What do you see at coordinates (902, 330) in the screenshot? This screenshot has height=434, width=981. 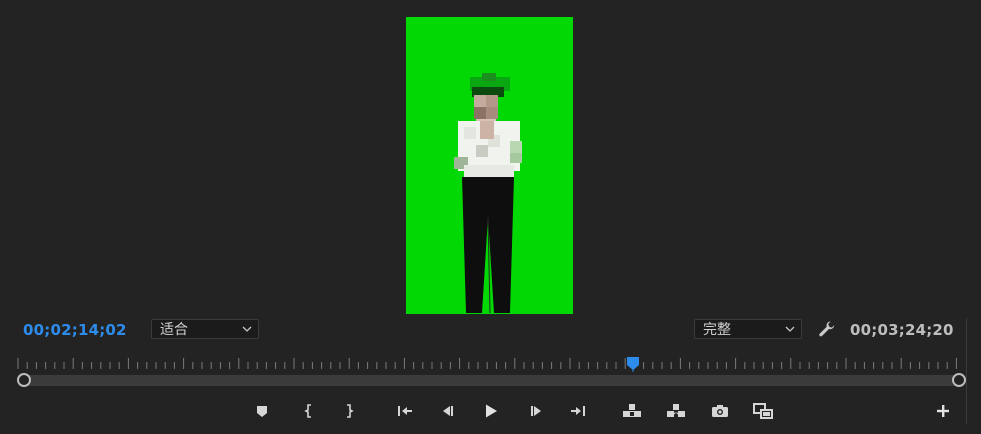 I see `duration-timecode: 00;03;24;20` at bounding box center [902, 330].